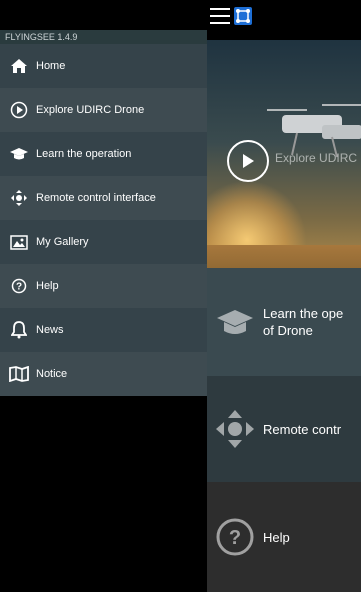 This screenshot has height=592, width=361. What do you see at coordinates (180, 15) in the screenshot?
I see `top-bar` at bounding box center [180, 15].